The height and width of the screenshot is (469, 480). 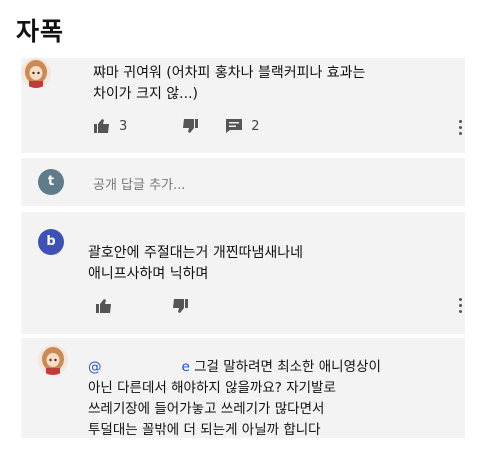 What do you see at coordinates (123, 126) in the screenshot?
I see `like-count: 3` at bounding box center [123, 126].